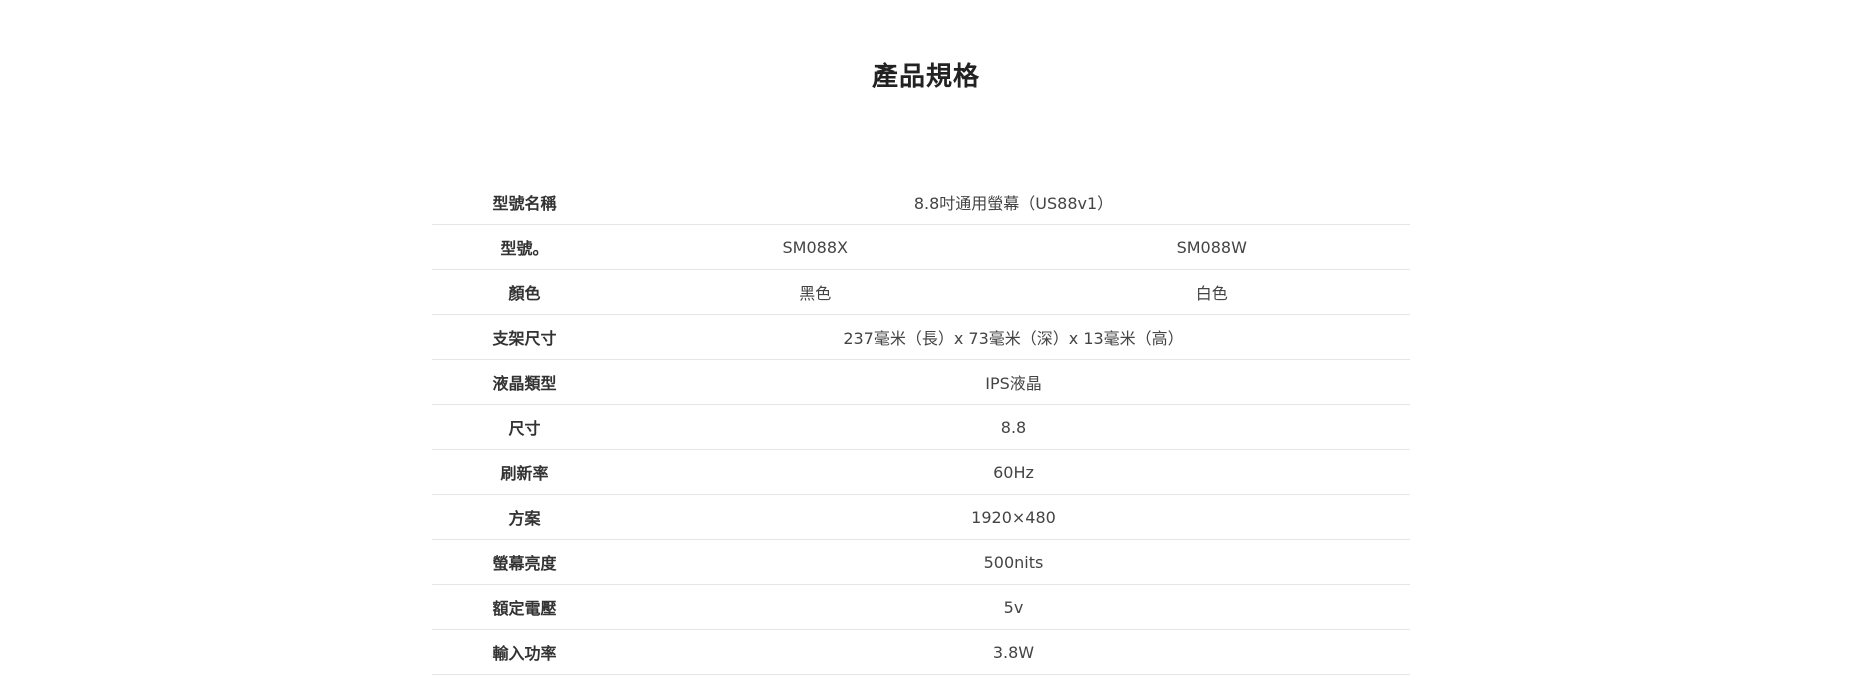 This screenshot has width=1852, height=690. I want to click on spec-row-model-number: 型號。 SM088X SM088W, so click(921, 247).